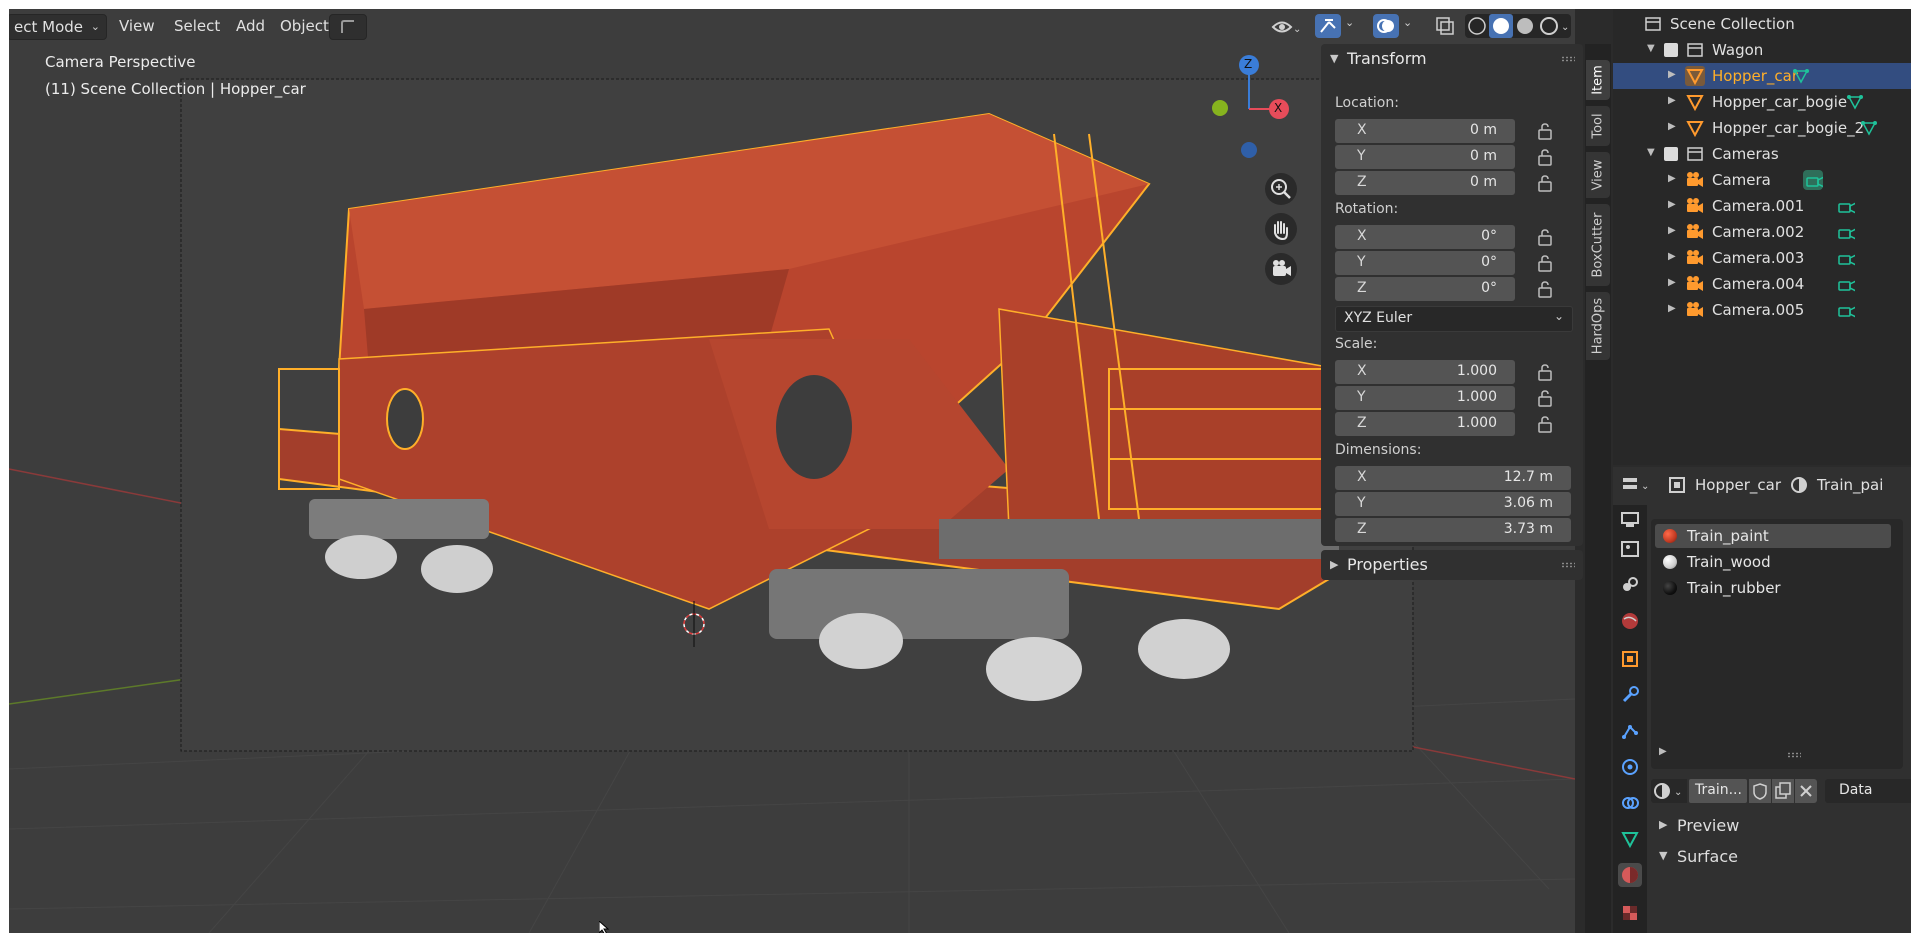  Describe the element at coordinates (1630, 875) in the screenshot. I see `material-tab-icon` at that location.